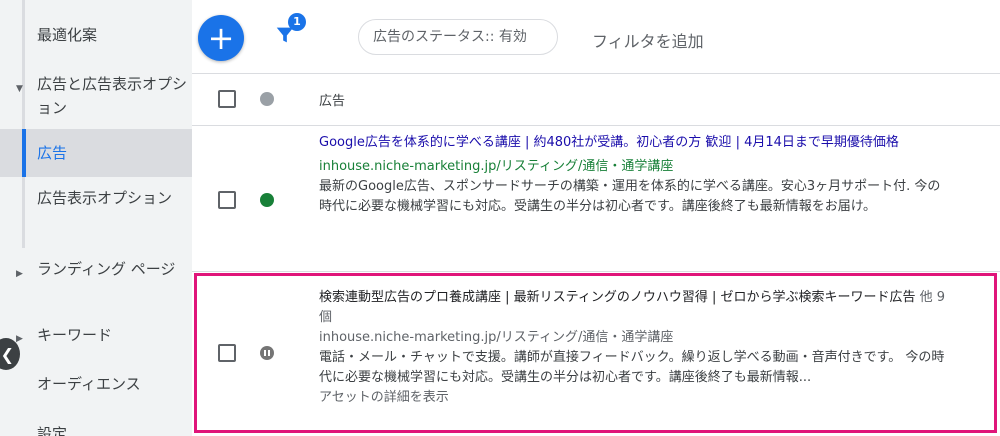  I want to click on active-indicator, so click(24, 153).